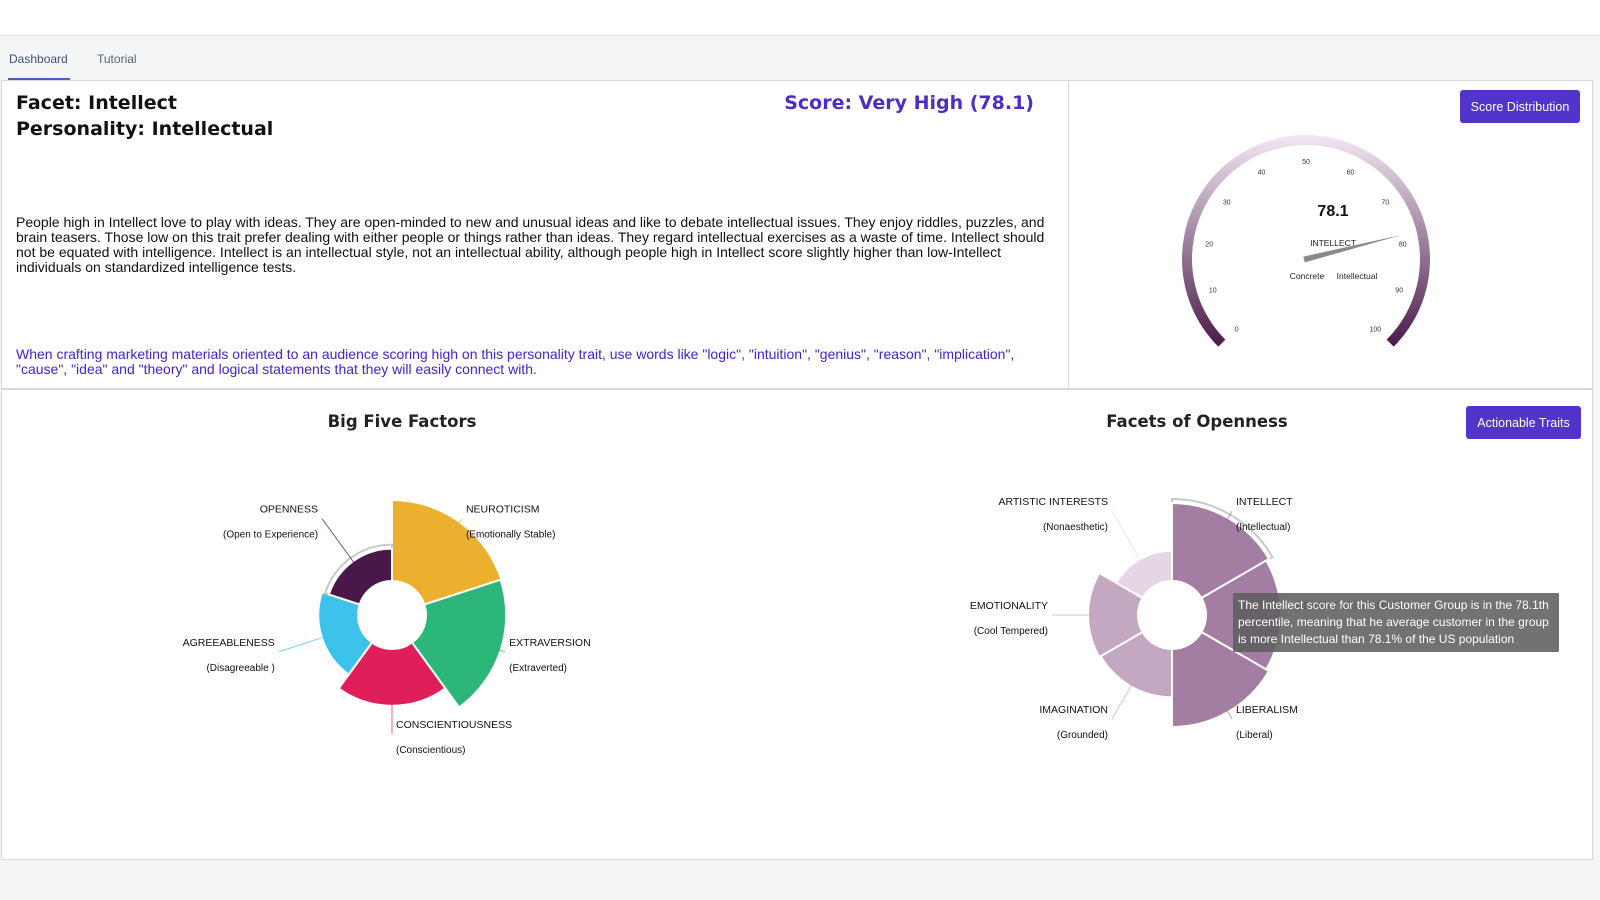 Image resolution: width=1600 pixels, height=900 pixels. I want to click on category-sublabel: (Emotionally Stable), so click(510, 535).